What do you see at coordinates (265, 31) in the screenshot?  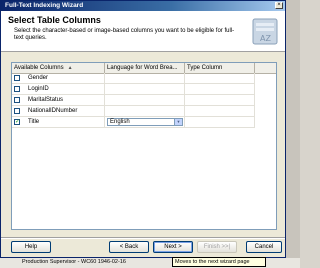 I see `wizard-table-icon: AZ` at bounding box center [265, 31].